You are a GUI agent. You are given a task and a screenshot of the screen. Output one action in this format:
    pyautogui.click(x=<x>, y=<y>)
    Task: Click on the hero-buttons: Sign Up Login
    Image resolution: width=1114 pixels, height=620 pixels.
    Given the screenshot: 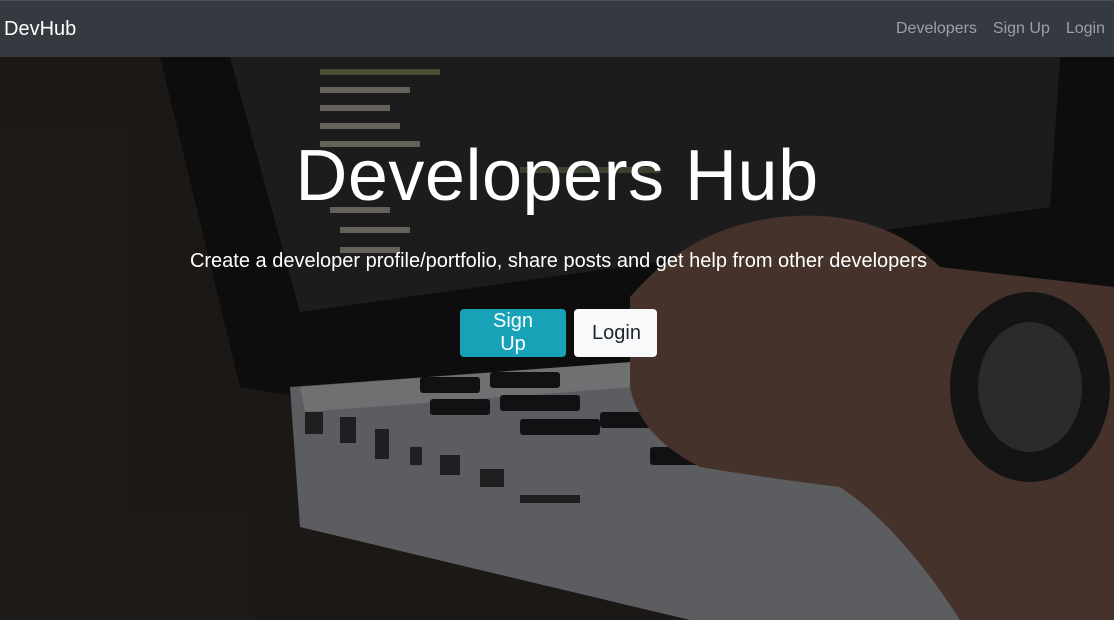 What is the action you would take?
    pyautogui.click(x=557, y=333)
    